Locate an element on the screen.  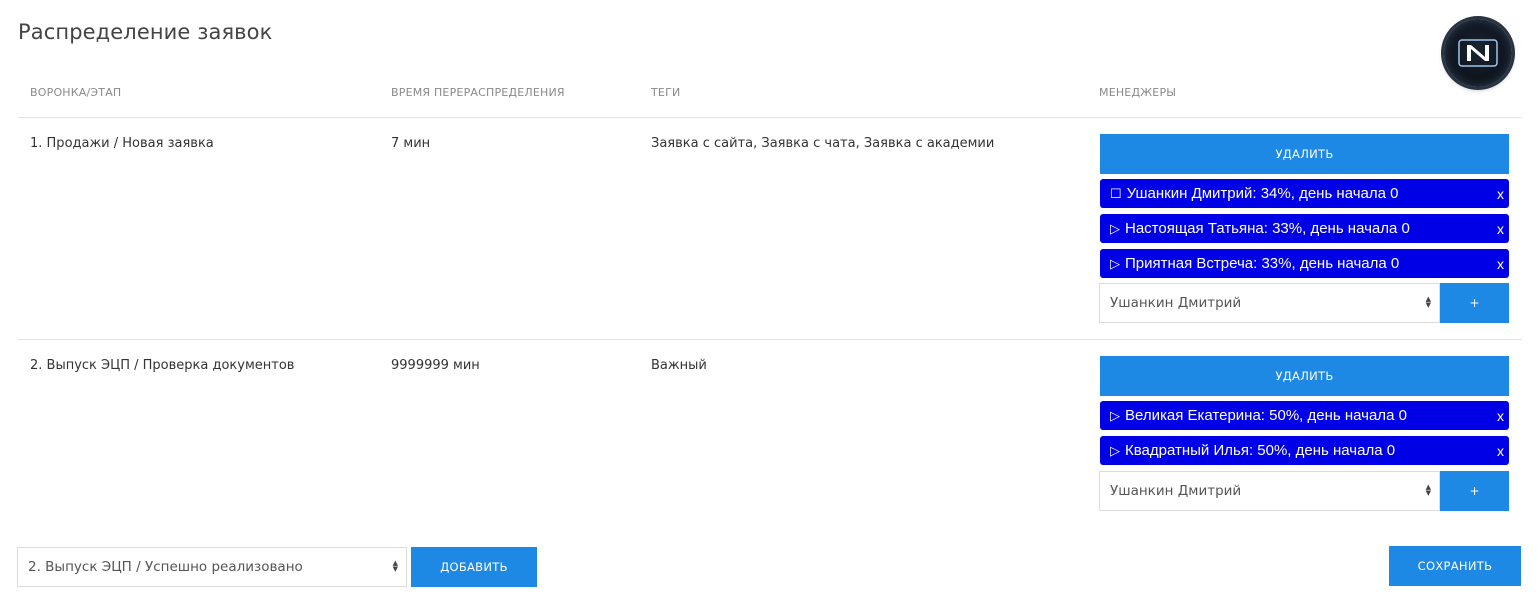
stage-select: 2. Выпуск ЭЦП / Успешно реализовано ▲ ▼ is located at coordinates (212, 567).